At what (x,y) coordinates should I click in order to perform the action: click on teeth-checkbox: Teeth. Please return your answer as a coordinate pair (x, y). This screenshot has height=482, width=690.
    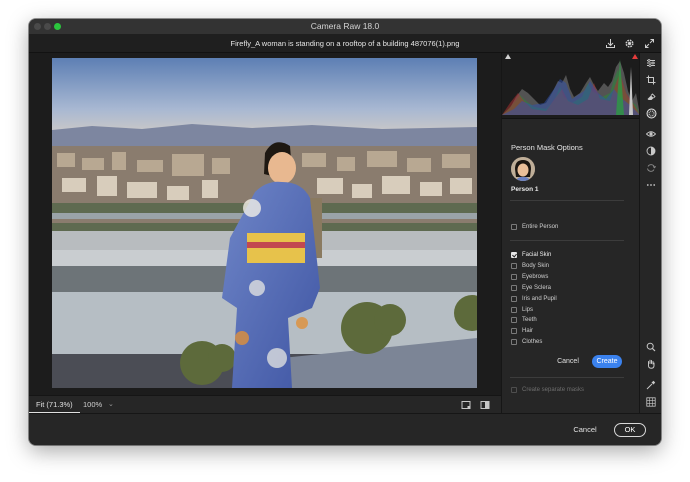
    Looking at the image, I should click on (524, 320).